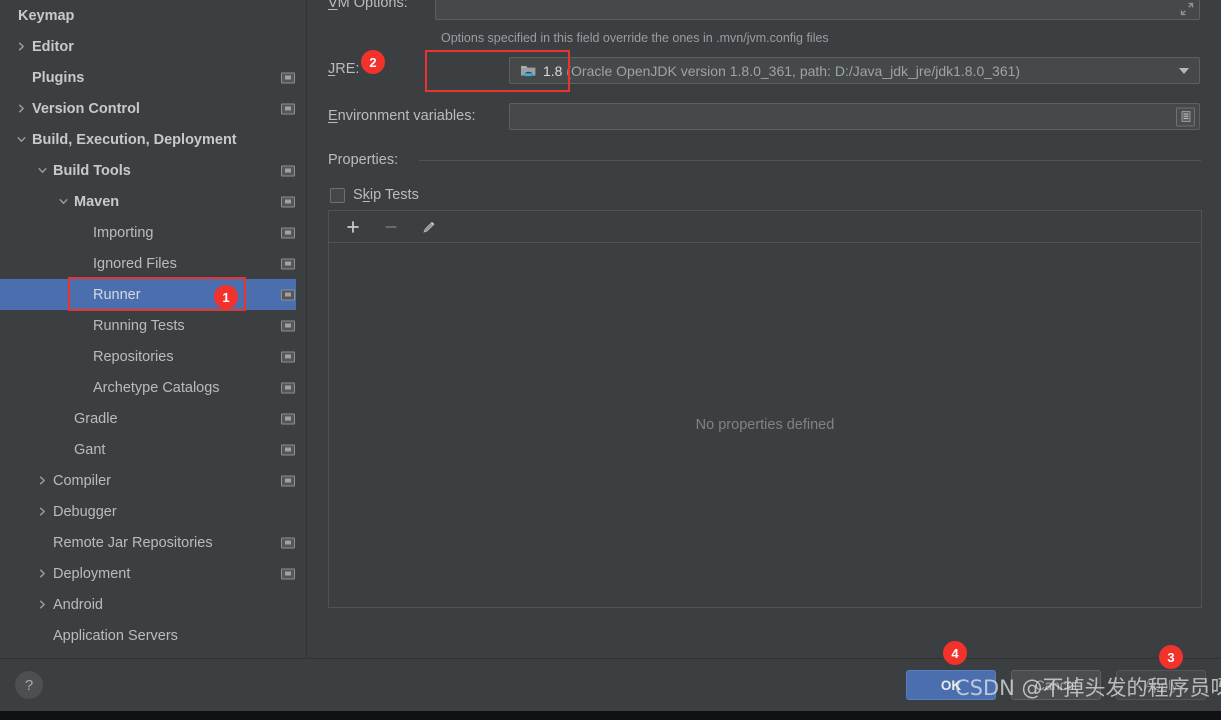  What do you see at coordinates (1171, 657) in the screenshot?
I see `annotation-badge-3: 3` at bounding box center [1171, 657].